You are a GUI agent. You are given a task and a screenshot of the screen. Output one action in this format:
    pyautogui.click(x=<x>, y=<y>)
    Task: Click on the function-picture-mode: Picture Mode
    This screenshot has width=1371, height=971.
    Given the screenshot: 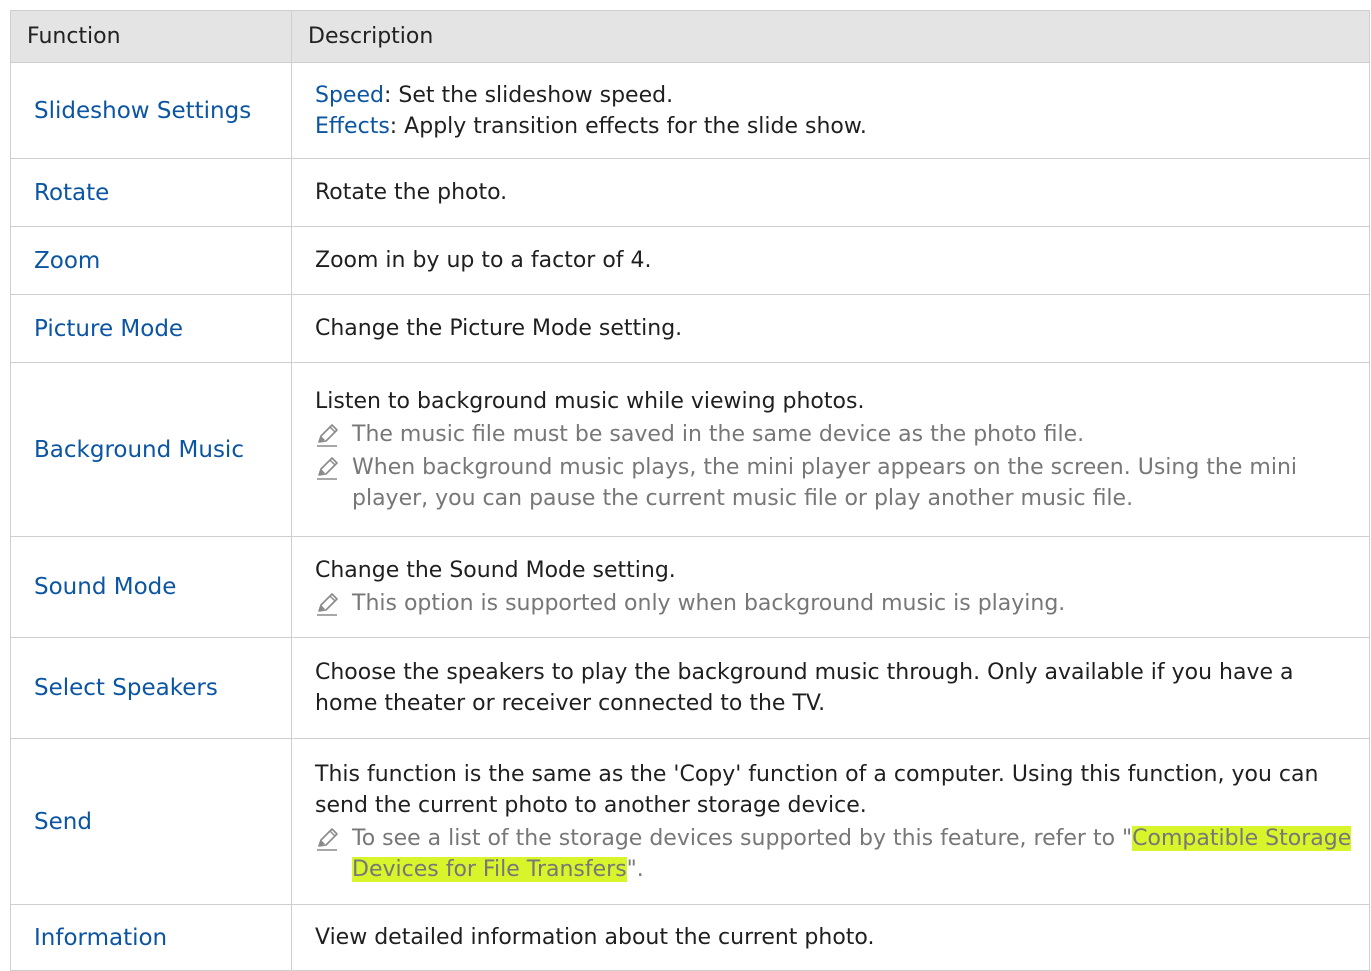 What is the action you would take?
    pyautogui.click(x=151, y=328)
    